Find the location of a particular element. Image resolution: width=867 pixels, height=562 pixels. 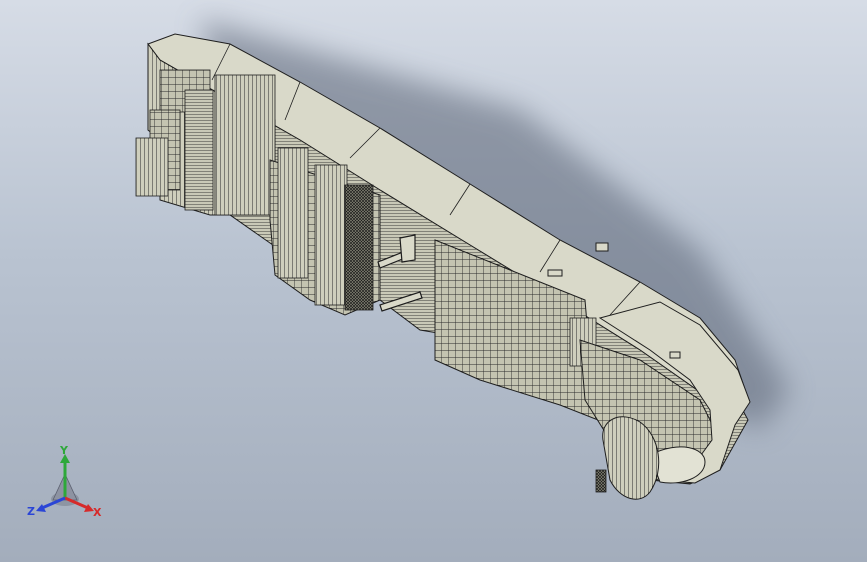

propeller-shaft is located at coordinates (601, 481).